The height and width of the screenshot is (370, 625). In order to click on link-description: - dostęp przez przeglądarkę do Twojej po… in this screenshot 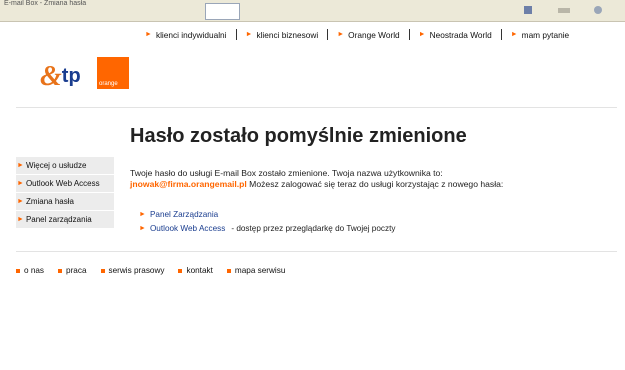, I will do `click(313, 228)`.